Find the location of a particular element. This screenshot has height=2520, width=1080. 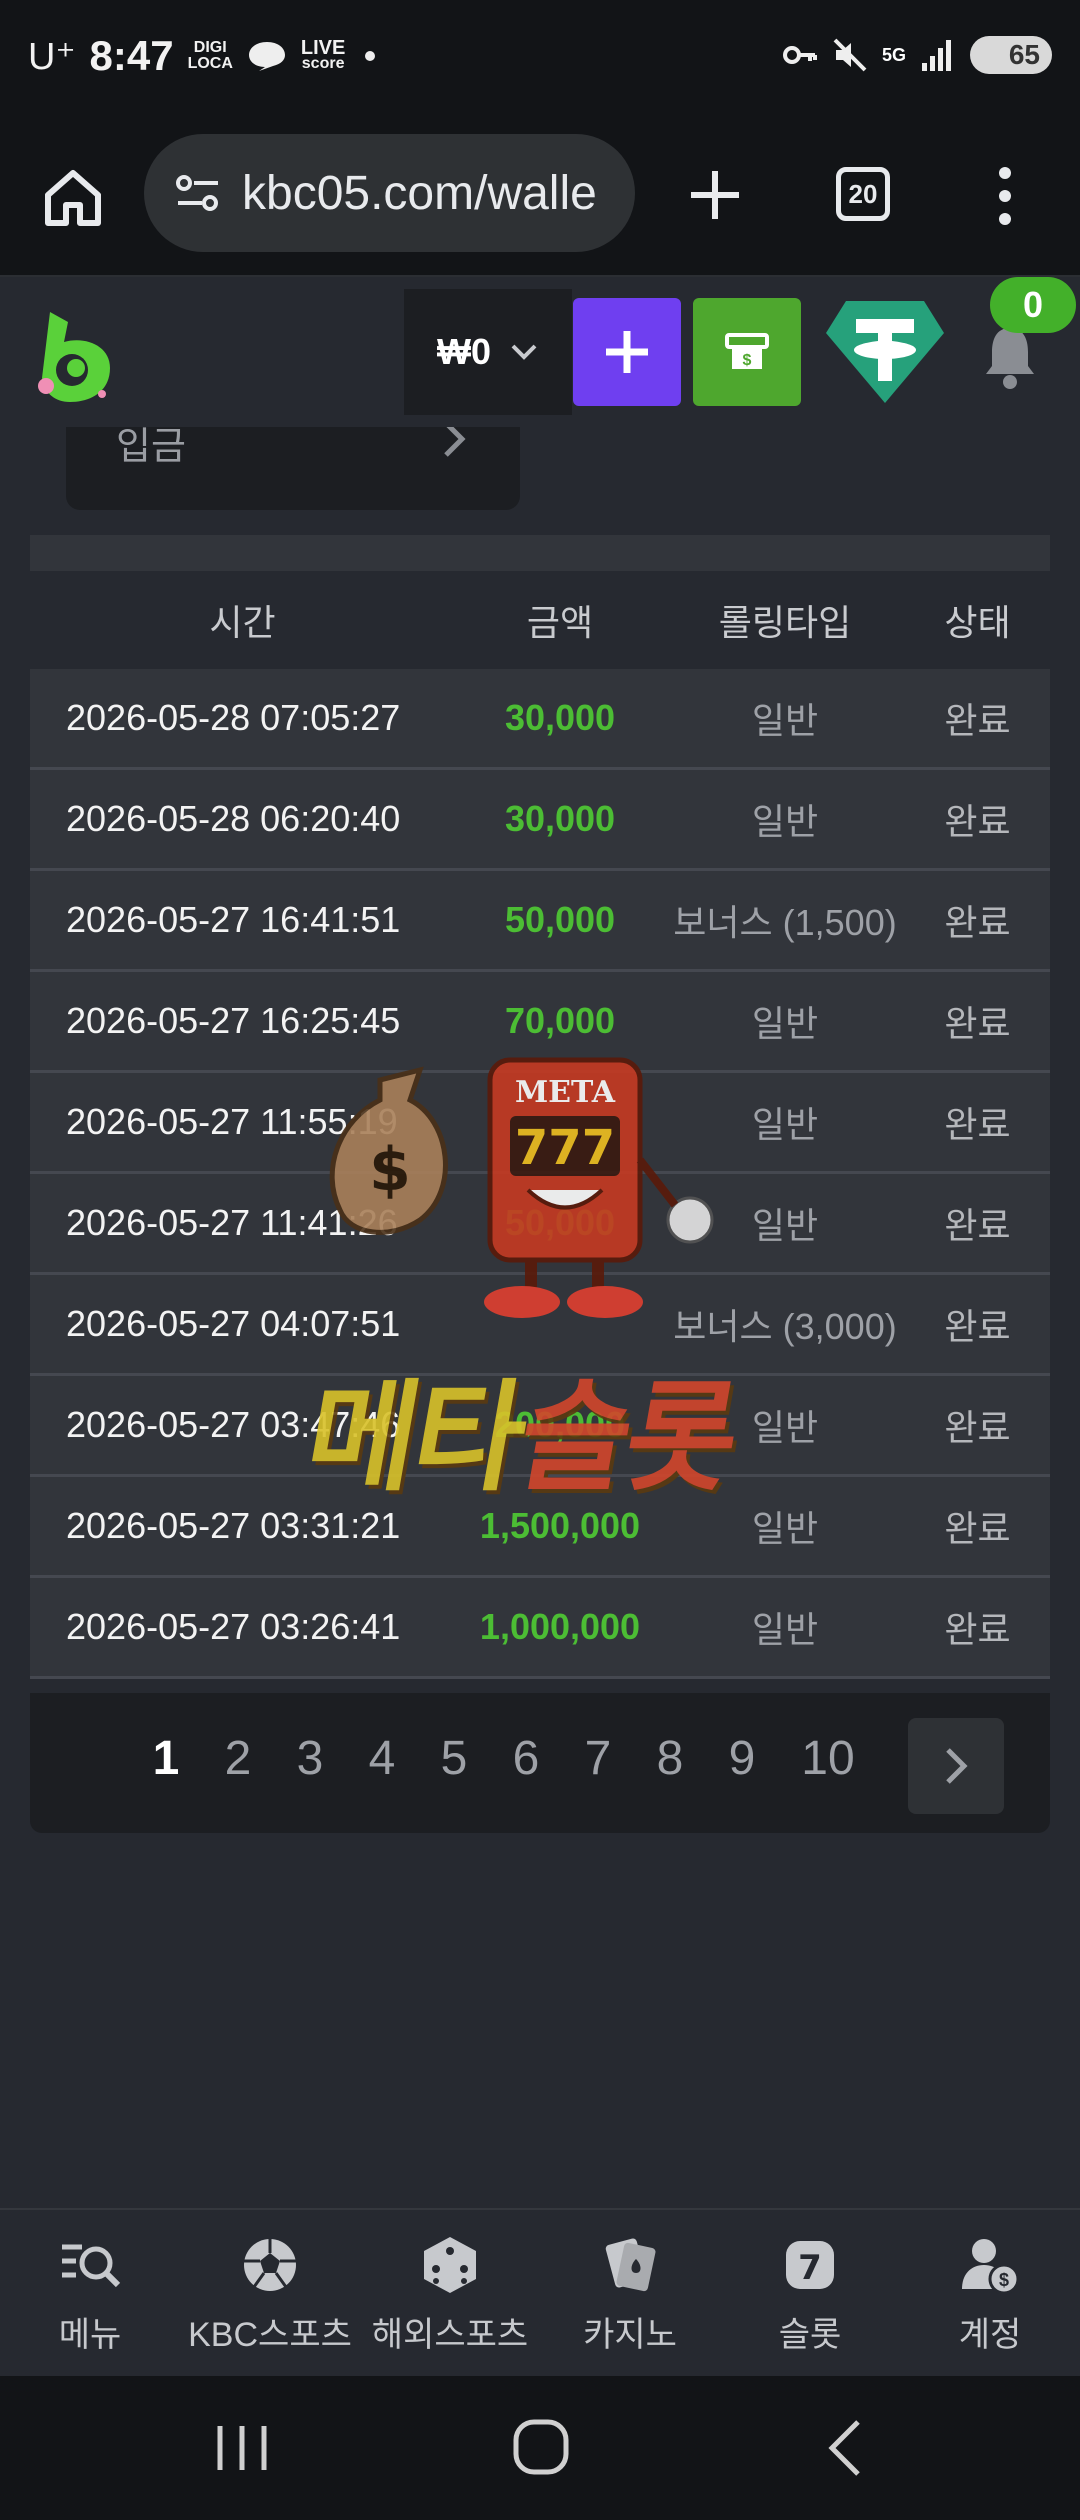

site-header: ₩0 $ 0 is located at coordinates (540, 352).